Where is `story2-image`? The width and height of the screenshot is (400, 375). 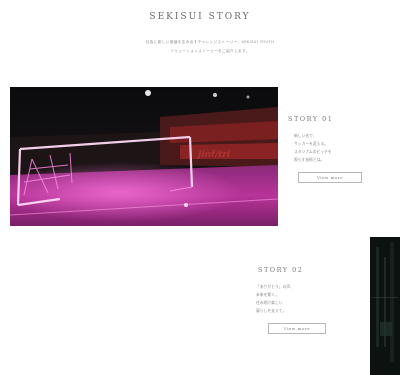
story2-image is located at coordinates (385, 306).